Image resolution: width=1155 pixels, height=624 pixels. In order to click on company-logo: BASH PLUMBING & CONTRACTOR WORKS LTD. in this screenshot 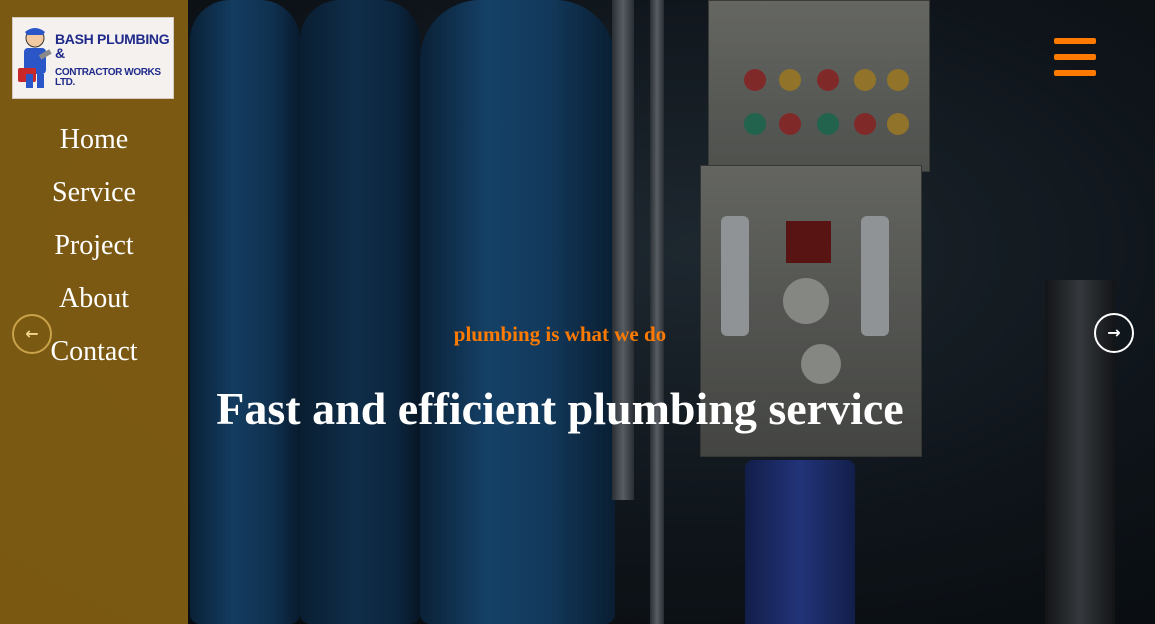, I will do `click(93, 58)`.